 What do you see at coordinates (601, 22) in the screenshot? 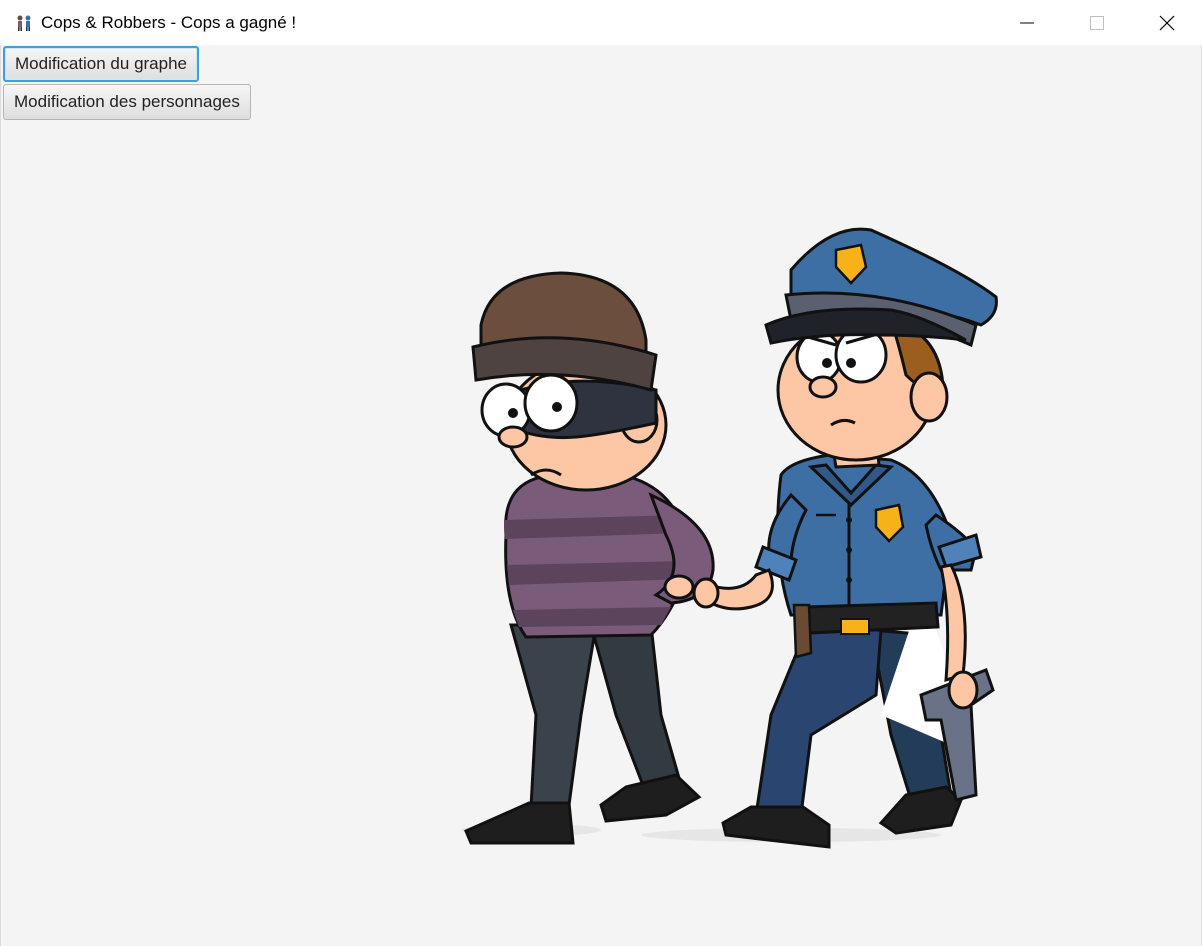
I see `window-titlebar: Cops & Robbers - Cops a gagné !` at bounding box center [601, 22].